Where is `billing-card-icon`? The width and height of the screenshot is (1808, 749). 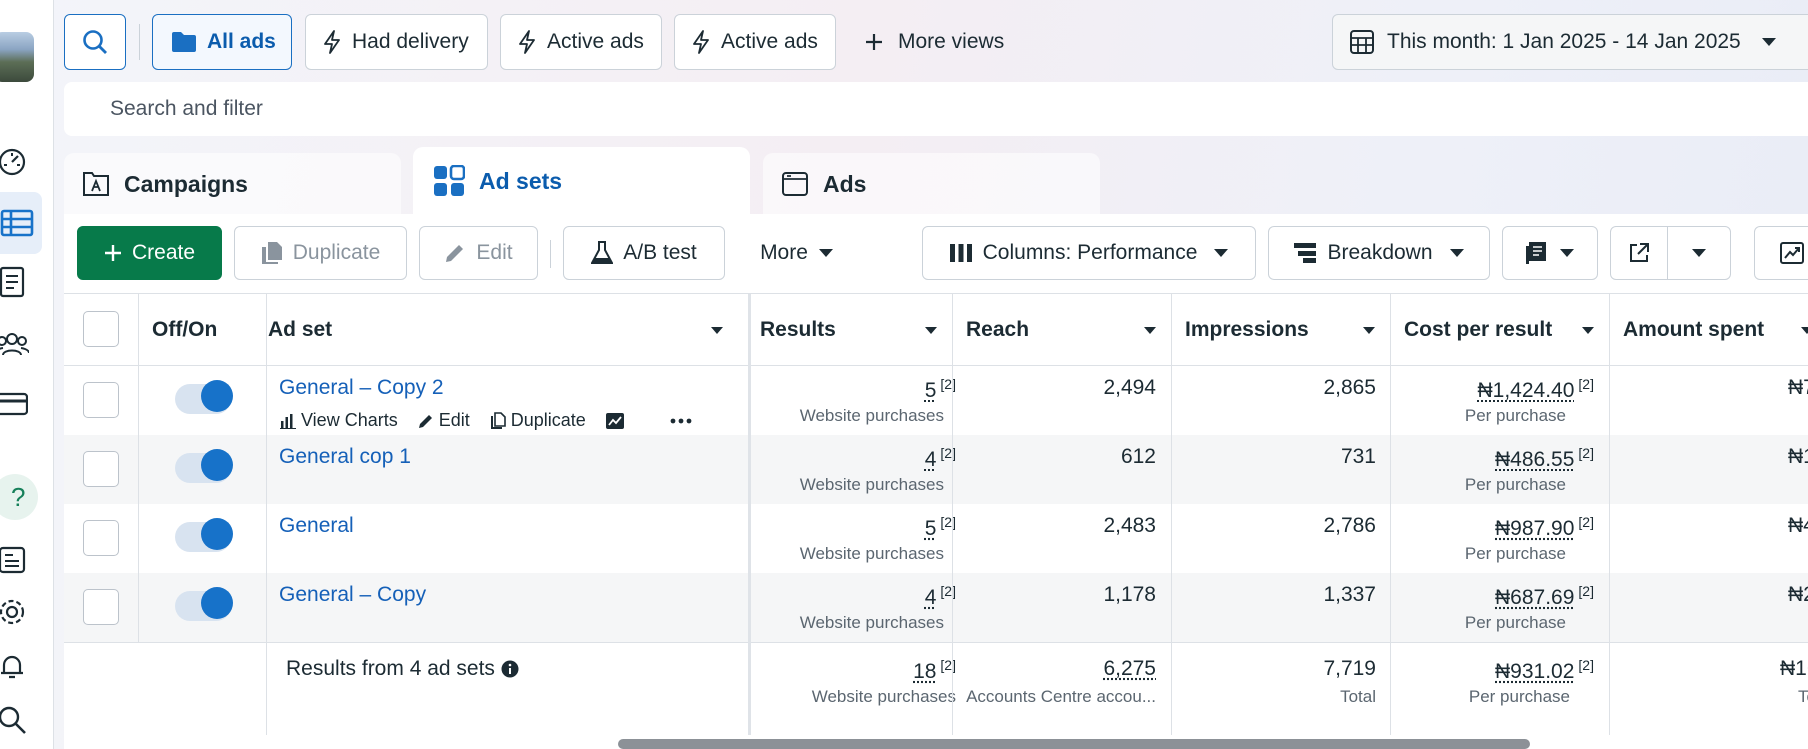
billing-card-icon is located at coordinates (16, 404).